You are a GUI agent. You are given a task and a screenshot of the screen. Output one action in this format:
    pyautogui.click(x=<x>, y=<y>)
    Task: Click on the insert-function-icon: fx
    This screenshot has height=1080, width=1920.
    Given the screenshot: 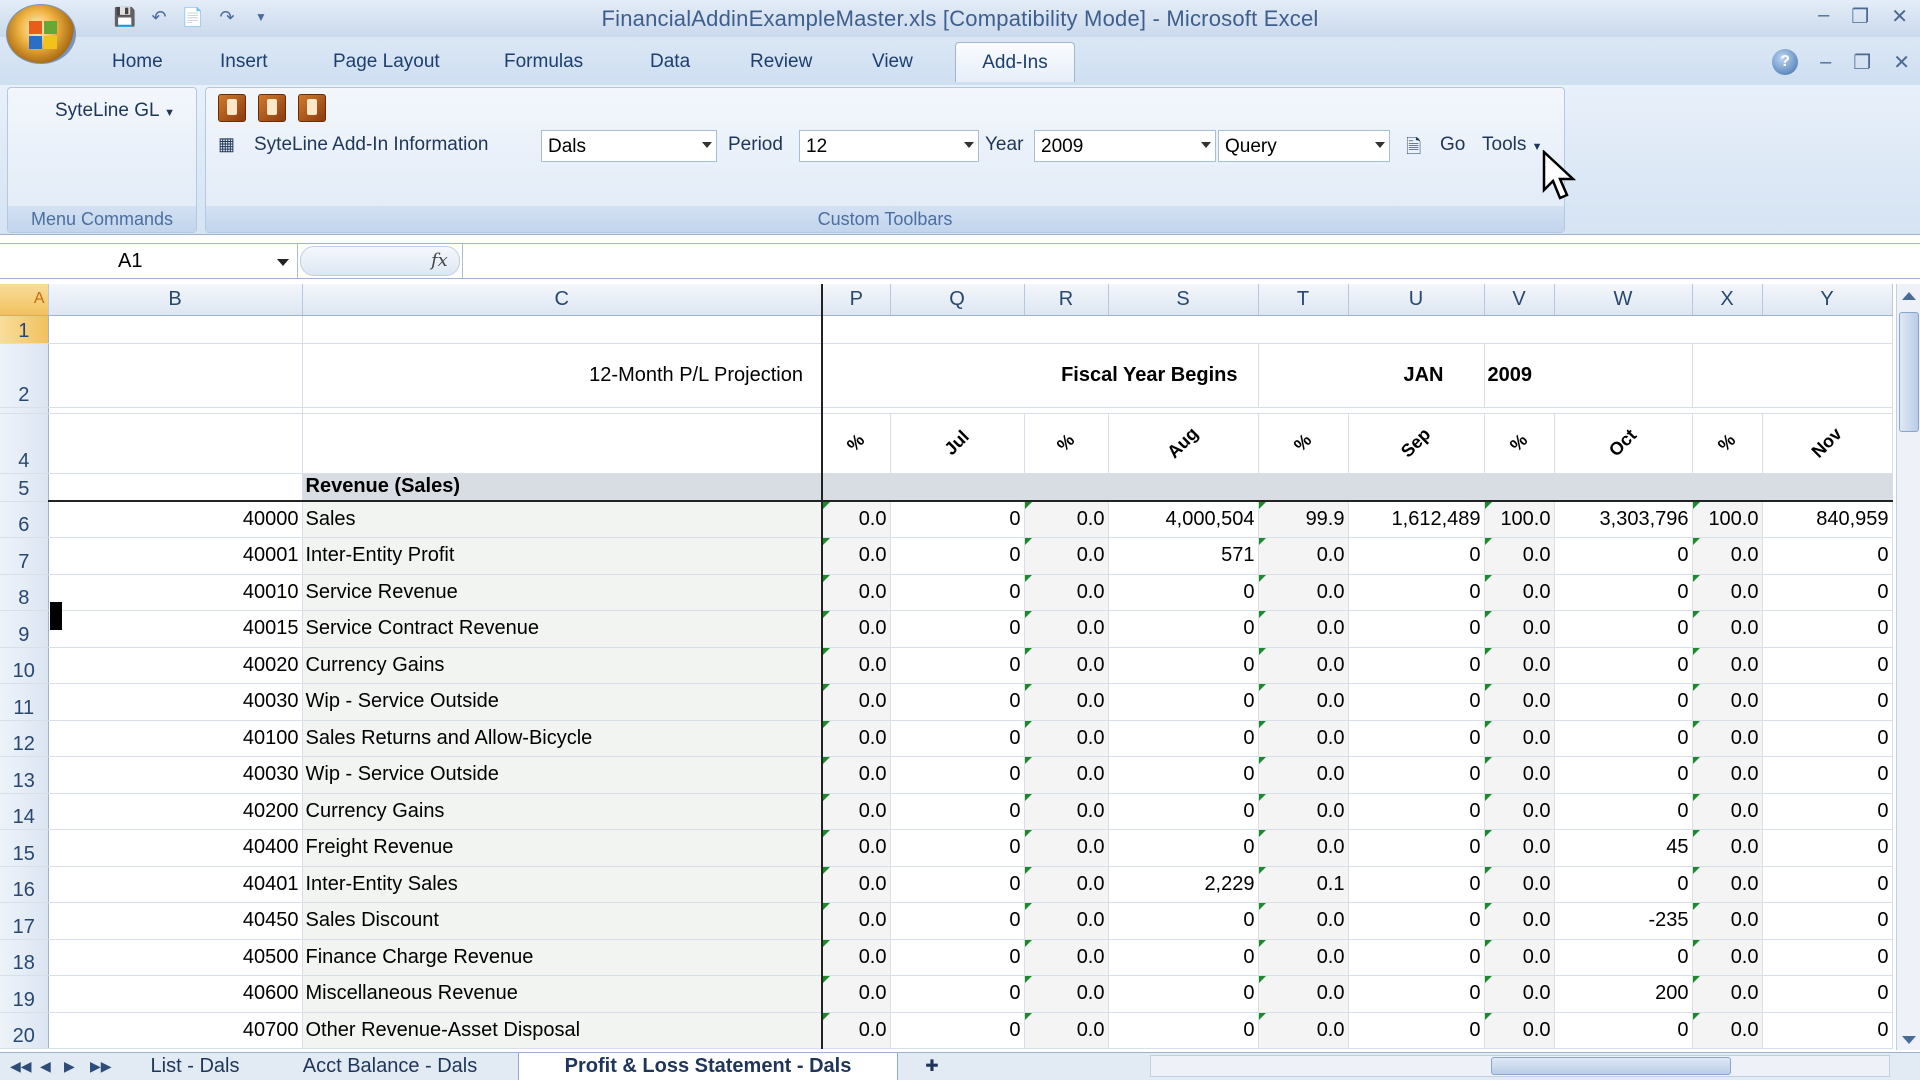 What is the action you would take?
    pyautogui.click(x=439, y=260)
    